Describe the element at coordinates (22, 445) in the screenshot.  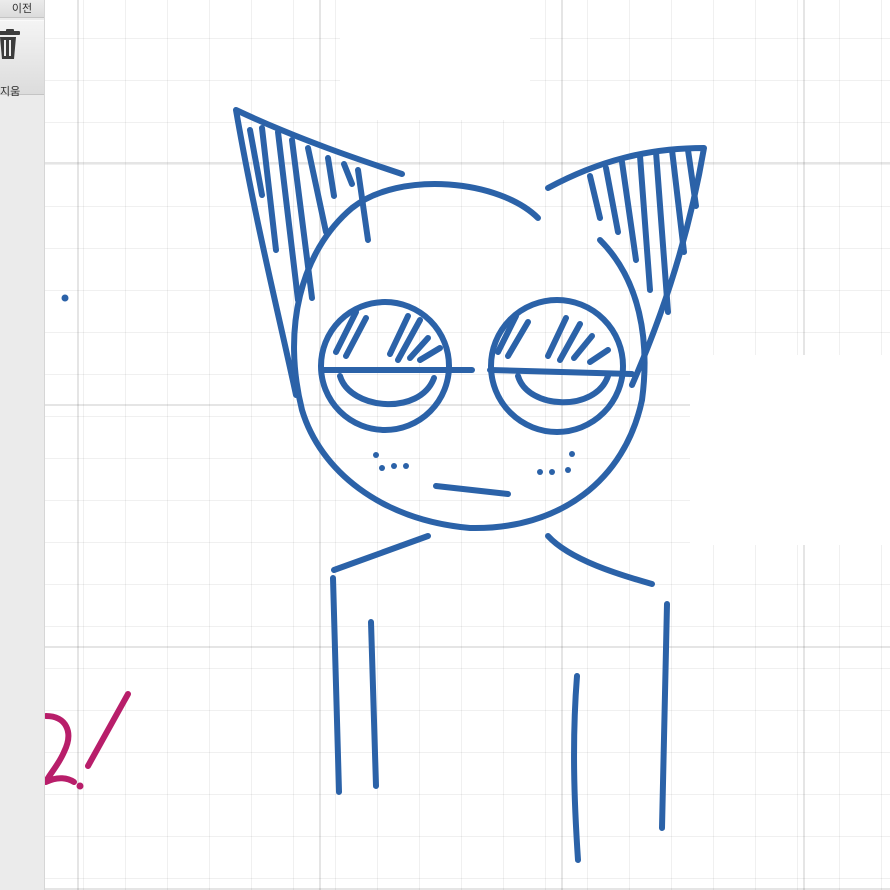
I see `left-toolbar: 이전 지움` at that location.